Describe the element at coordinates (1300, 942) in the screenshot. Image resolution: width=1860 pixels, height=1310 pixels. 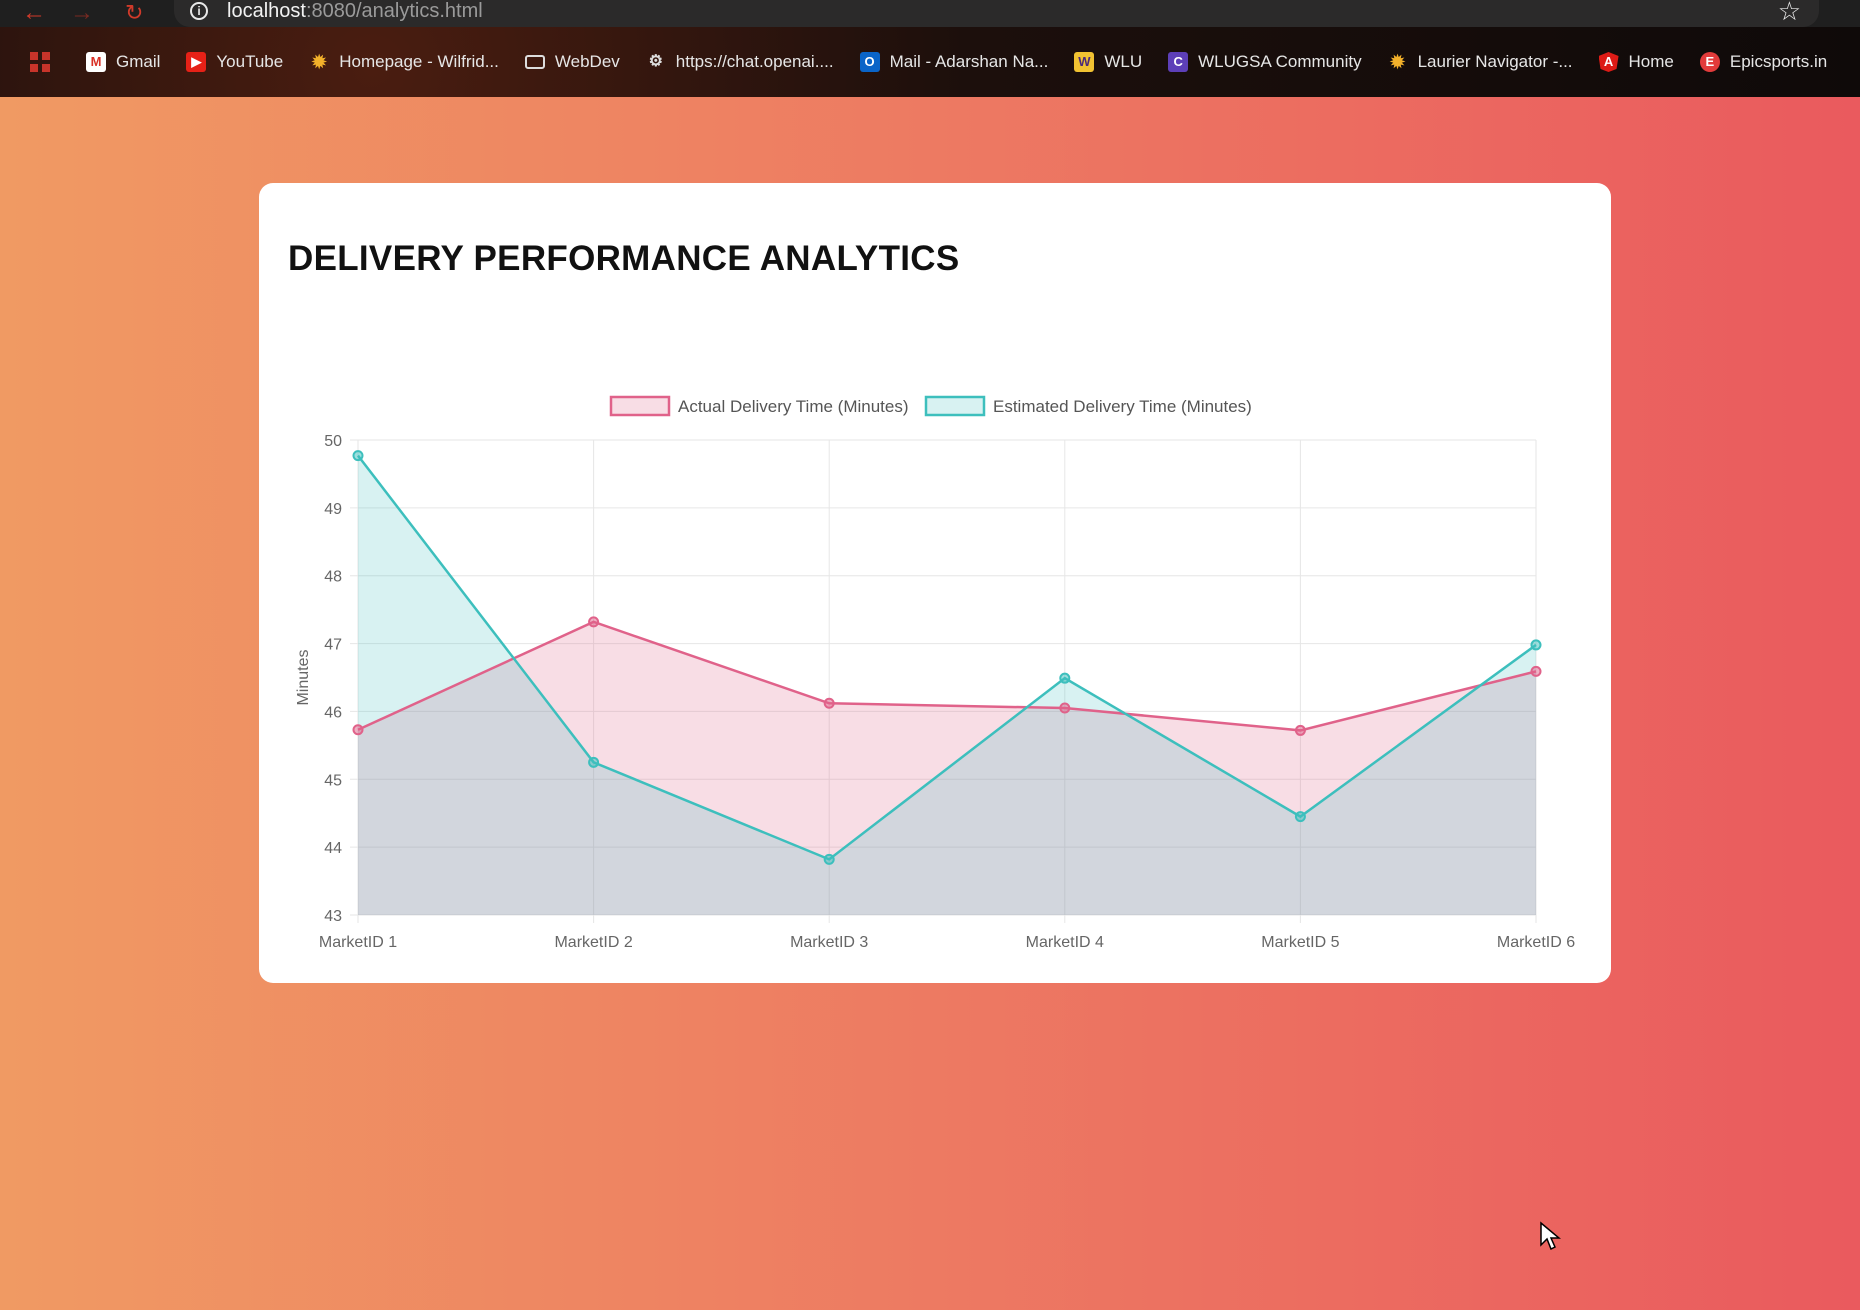
I see `x-tick-label: MarketID 5` at that location.